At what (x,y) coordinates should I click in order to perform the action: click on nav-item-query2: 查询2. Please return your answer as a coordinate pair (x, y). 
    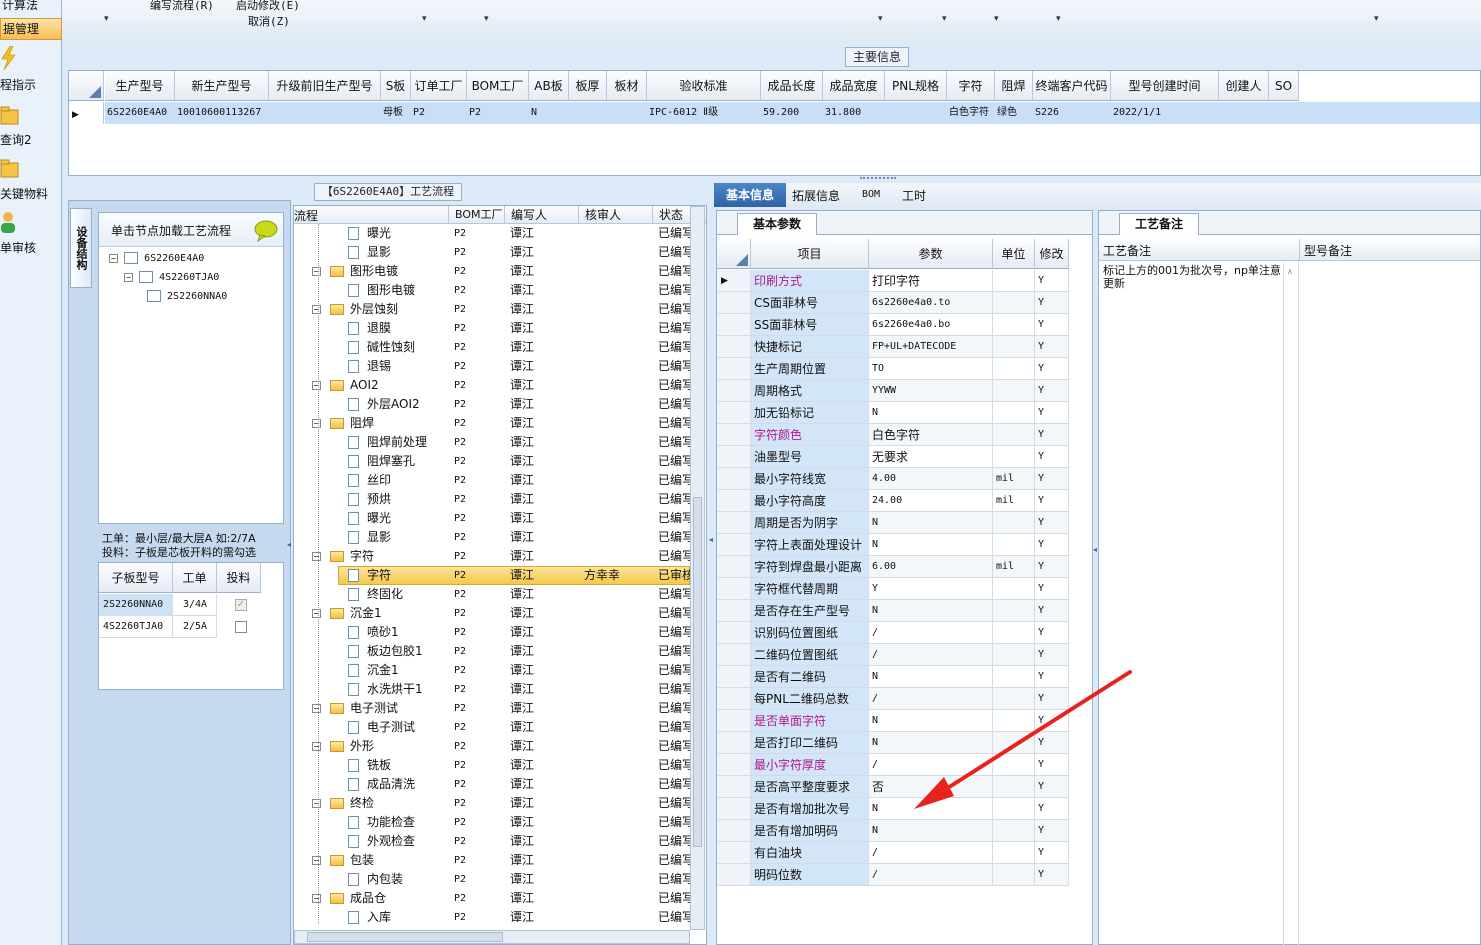
    Looking at the image, I should click on (31, 139).